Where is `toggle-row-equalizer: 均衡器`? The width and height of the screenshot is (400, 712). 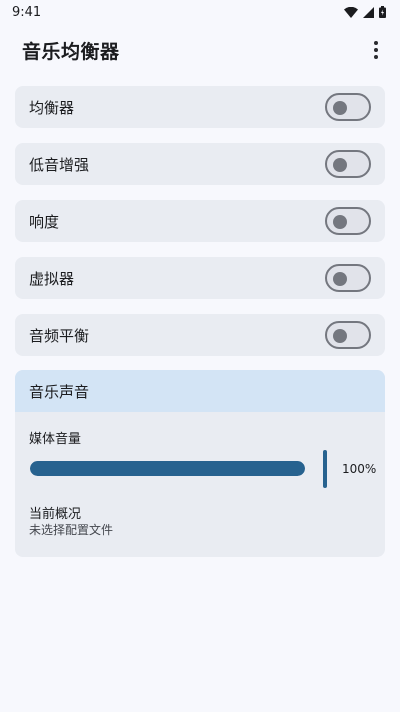
toggle-row-equalizer: 均衡器 is located at coordinates (200, 107).